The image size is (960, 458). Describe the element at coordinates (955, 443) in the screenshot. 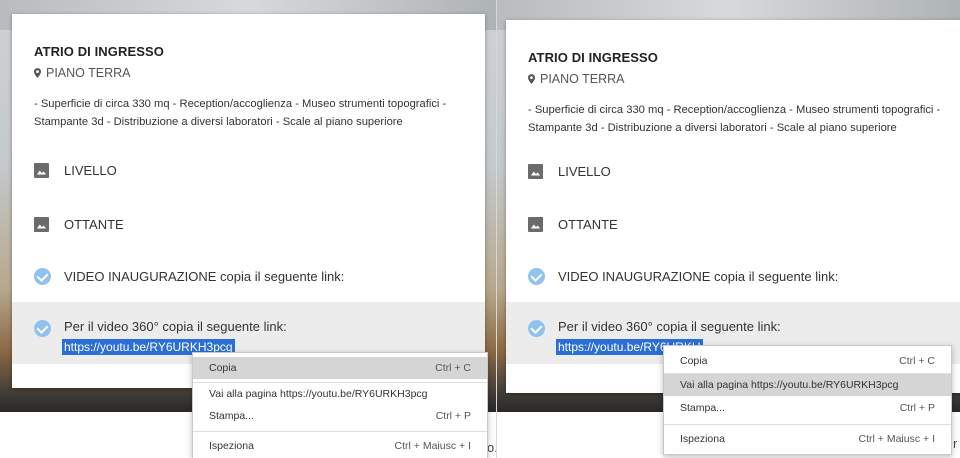

I see `stray-text: r` at that location.